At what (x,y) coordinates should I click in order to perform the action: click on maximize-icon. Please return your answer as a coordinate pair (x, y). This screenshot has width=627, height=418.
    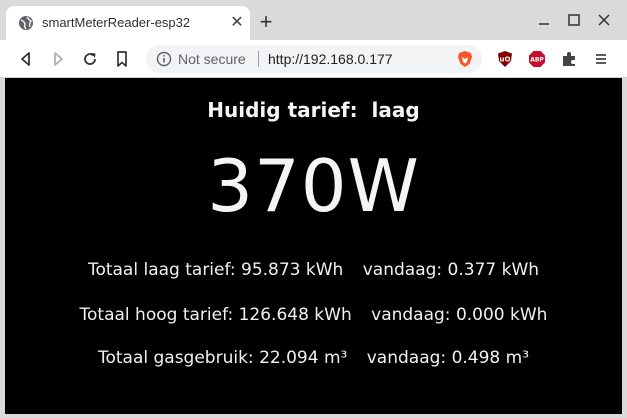
    Looking at the image, I should click on (574, 20).